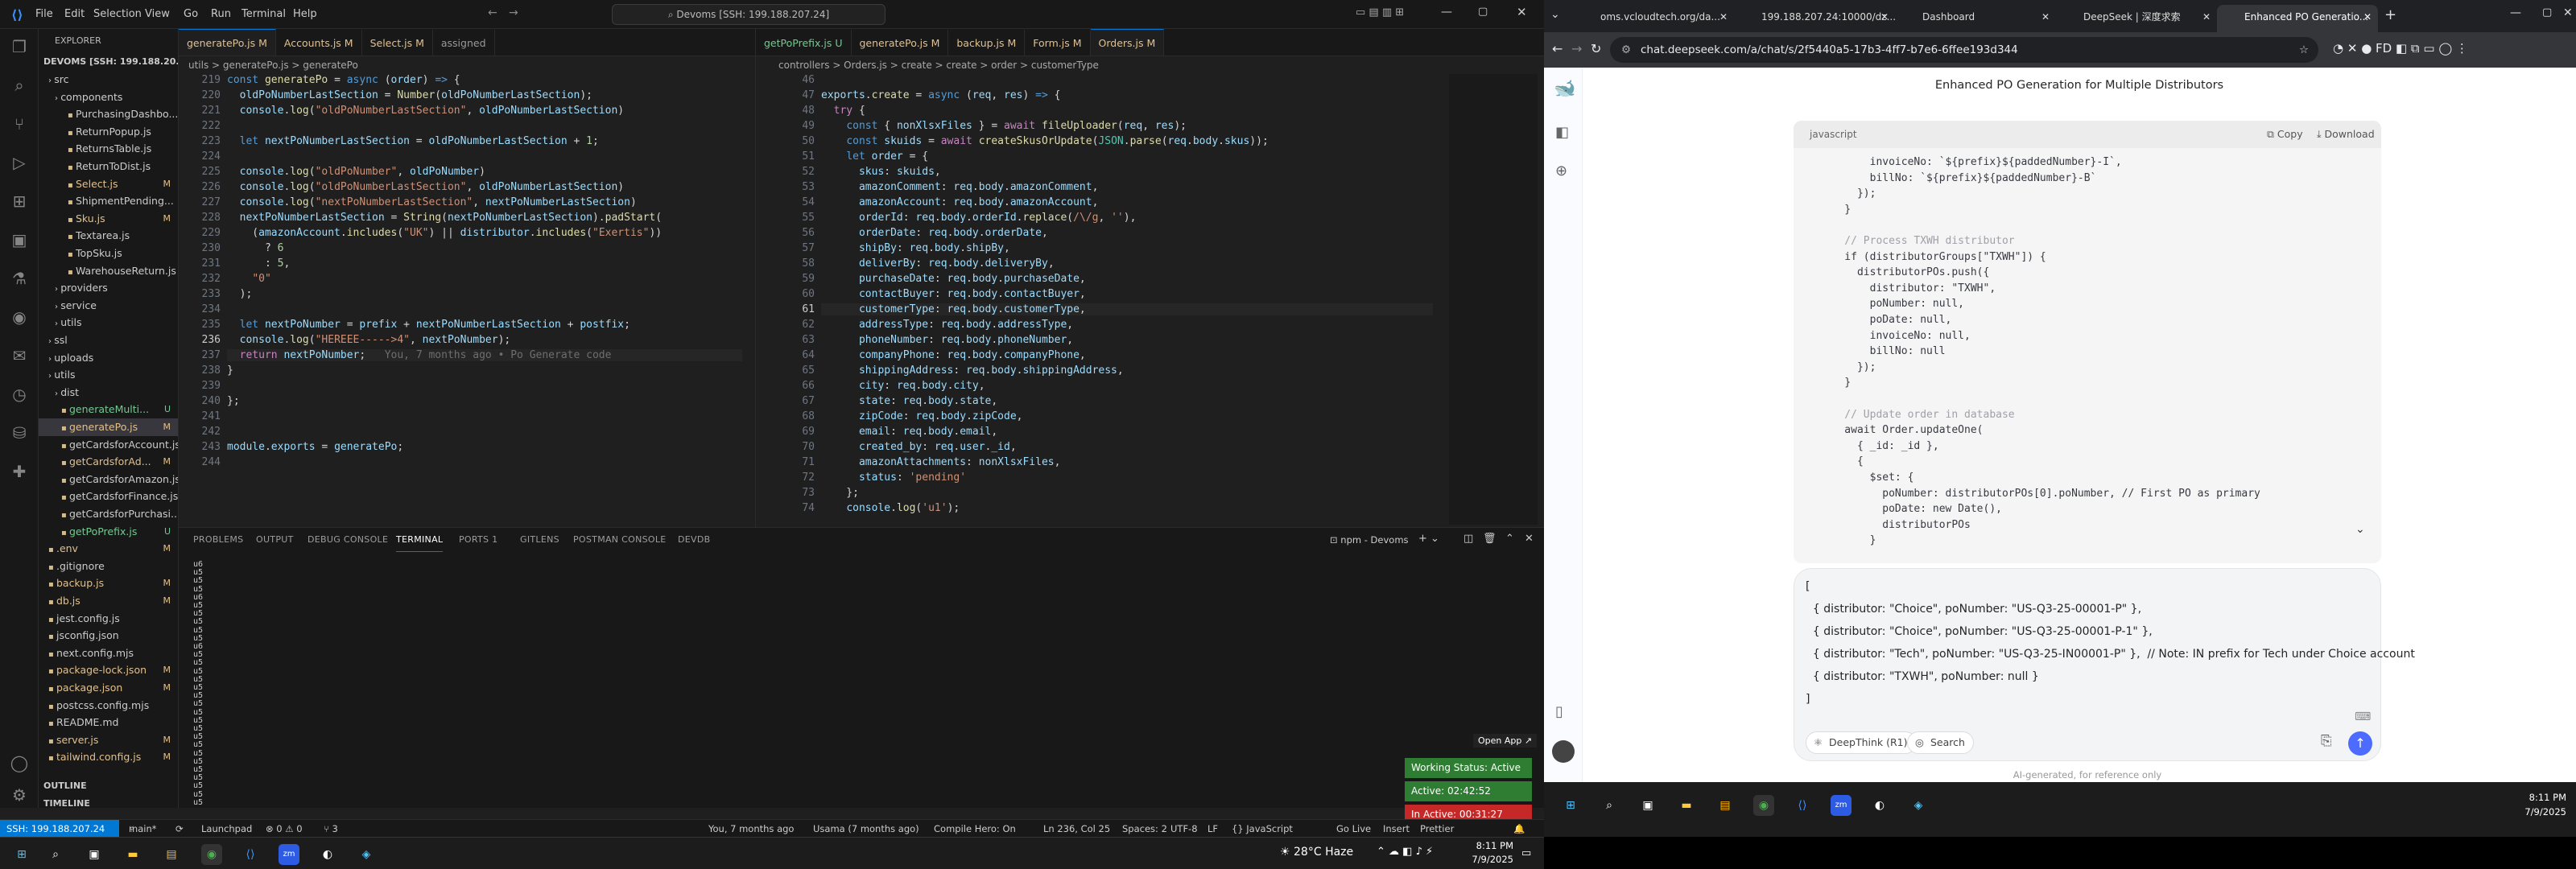 The image size is (2576, 869). Describe the element at coordinates (751, 828) in the screenshot. I see `git-blame-status: You, 7 months ago` at that location.